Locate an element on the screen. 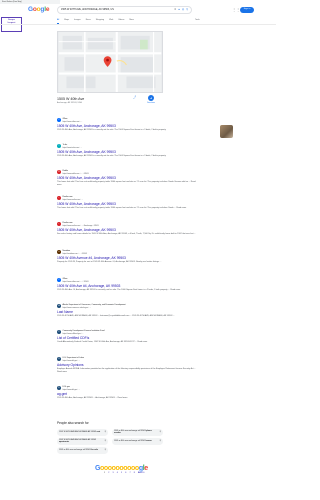 This screenshot has width=320, height=500. directions-label: Directions is located at coordinates (151, 102).